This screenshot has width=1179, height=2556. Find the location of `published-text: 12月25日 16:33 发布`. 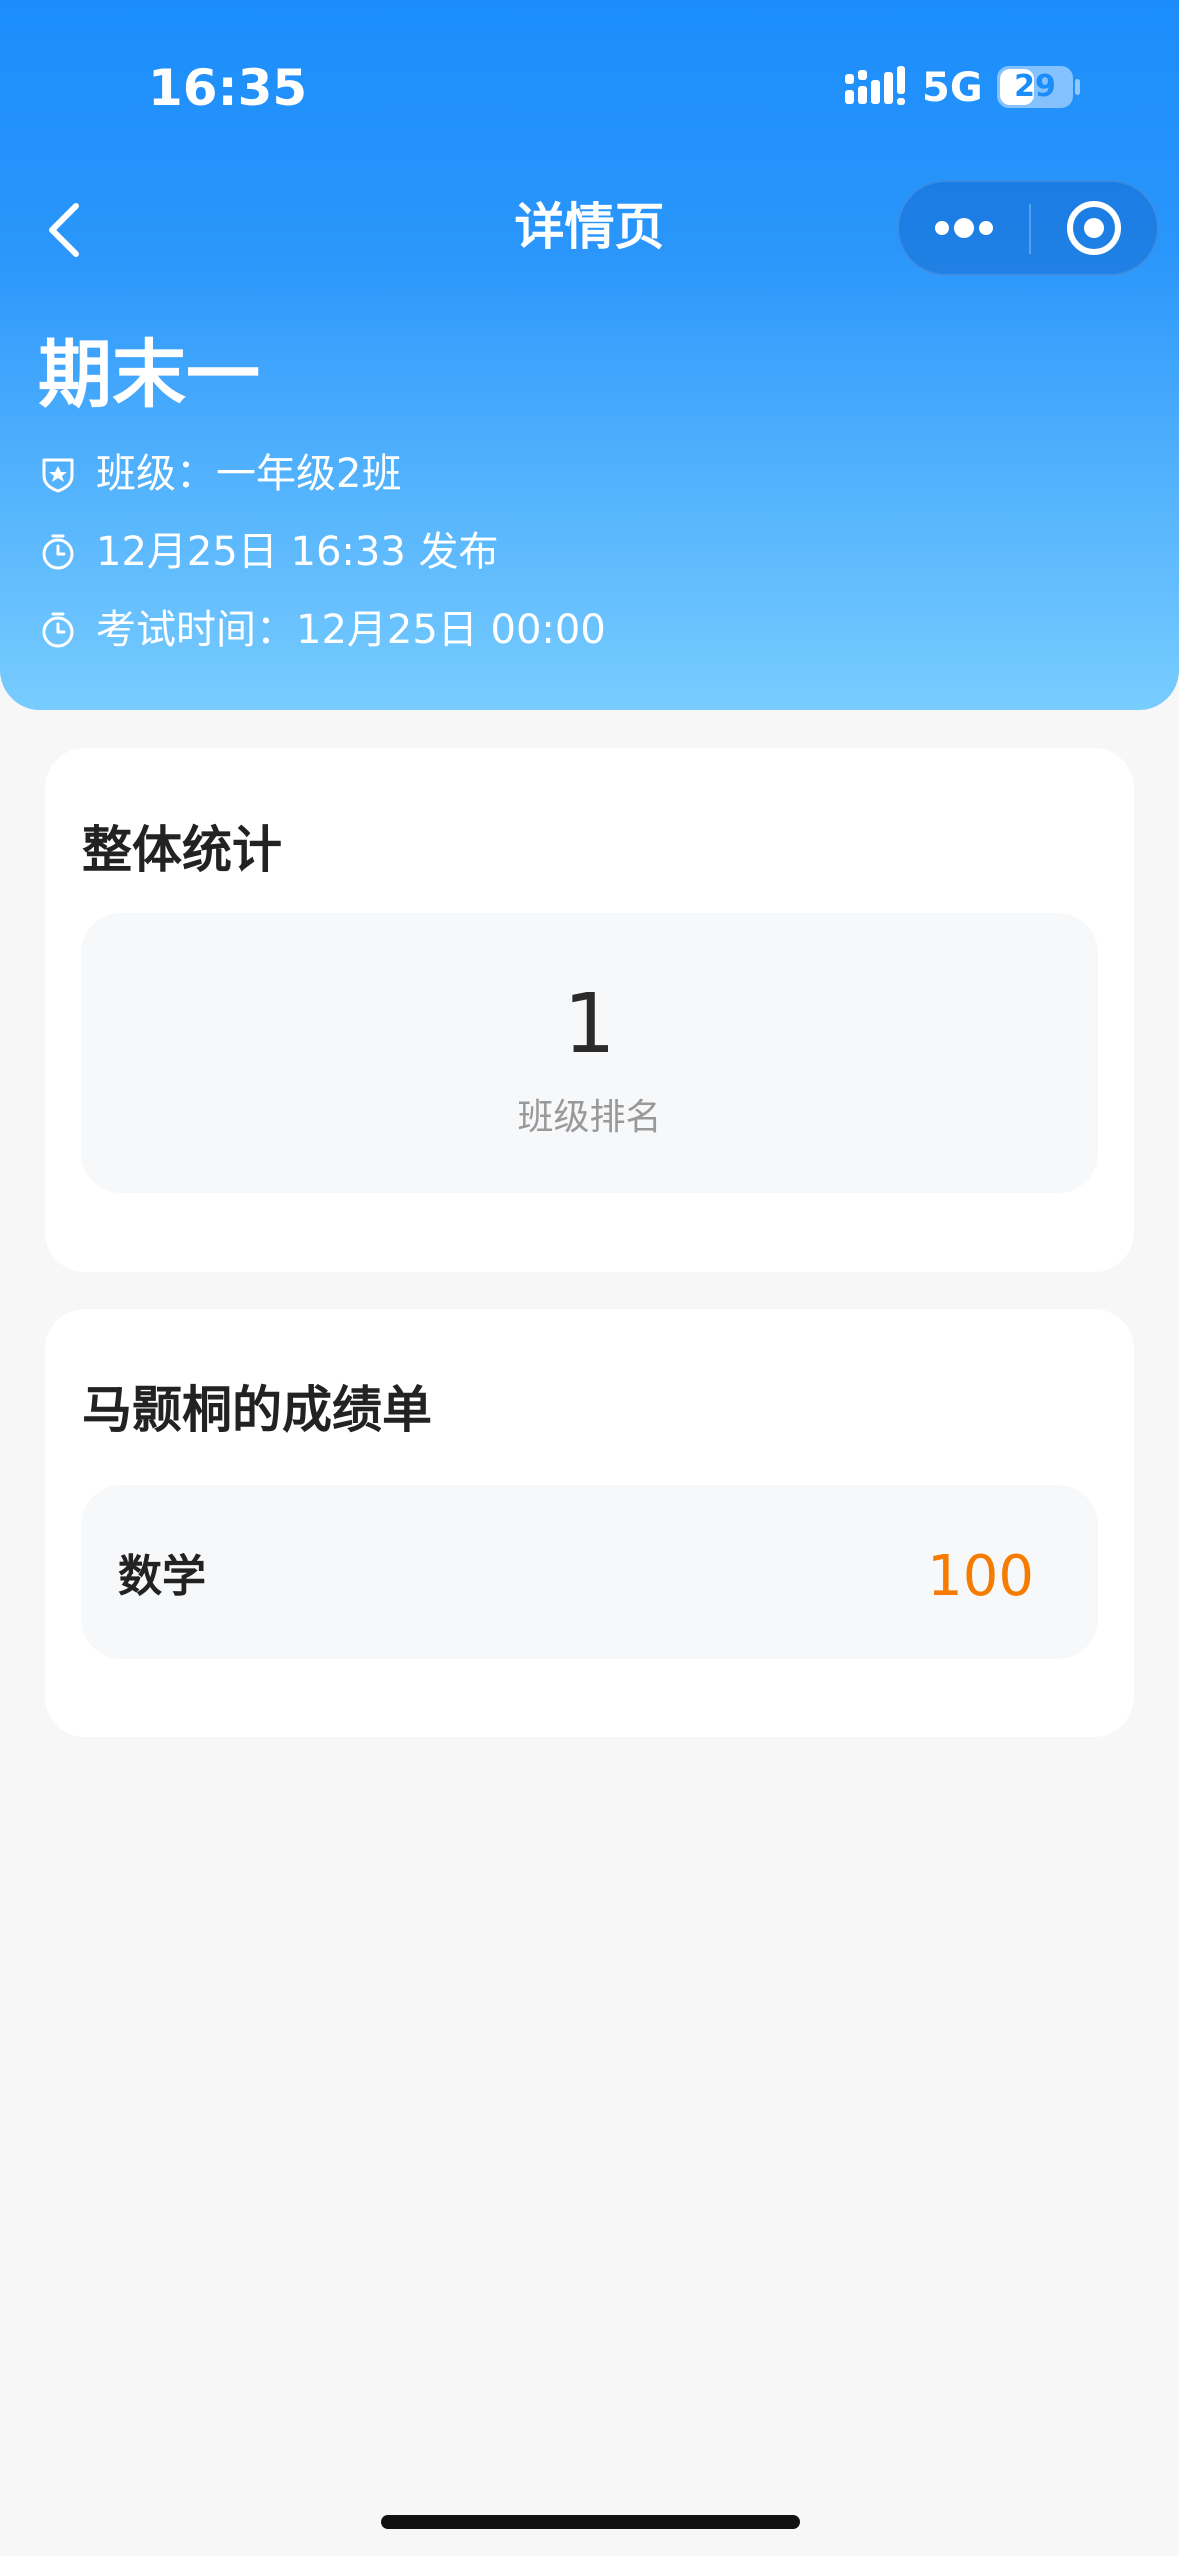

published-text: 12月25日 16:33 发布 is located at coordinates (297, 552).